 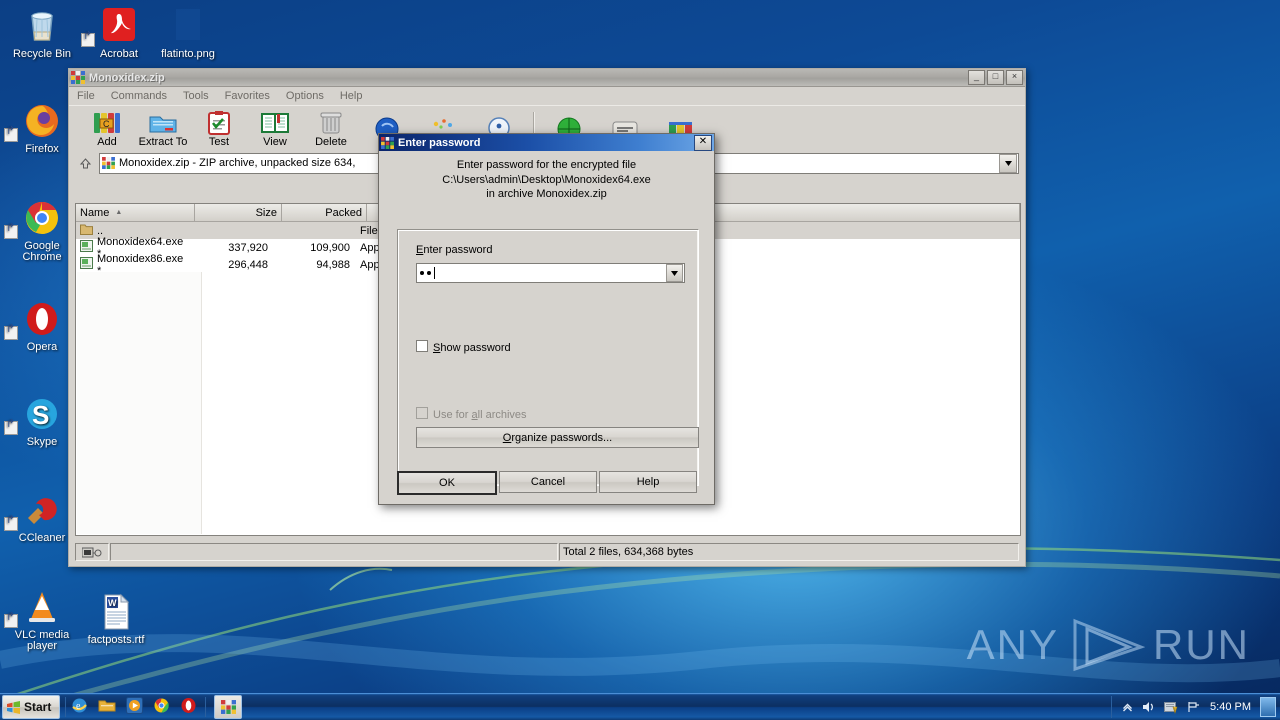 What do you see at coordinates (86, 96) in the screenshot?
I see `menu-item-file: File` at bounding box center [86, 96].